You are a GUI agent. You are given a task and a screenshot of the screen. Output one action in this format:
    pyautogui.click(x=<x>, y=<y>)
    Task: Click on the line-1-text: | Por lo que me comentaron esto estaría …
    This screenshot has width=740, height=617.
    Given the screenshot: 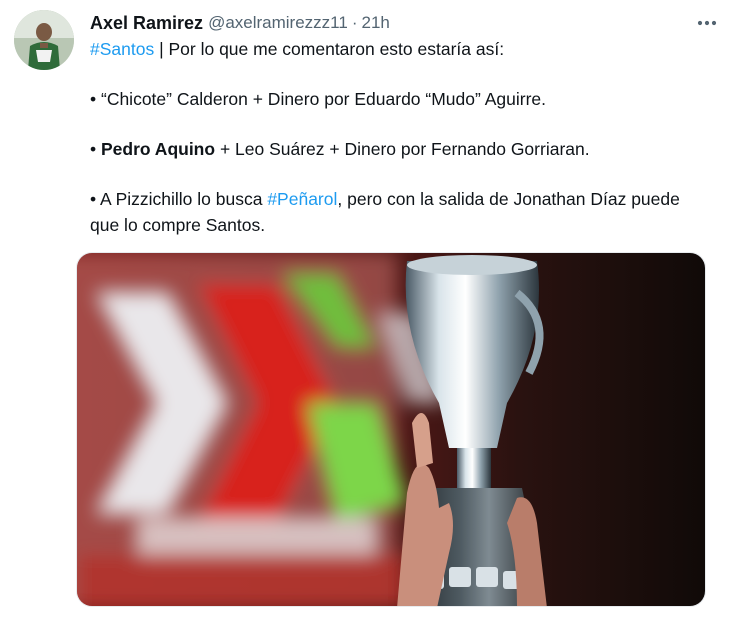 What is the action you would take?
    pyautogui.click(x=329, y=49)
    